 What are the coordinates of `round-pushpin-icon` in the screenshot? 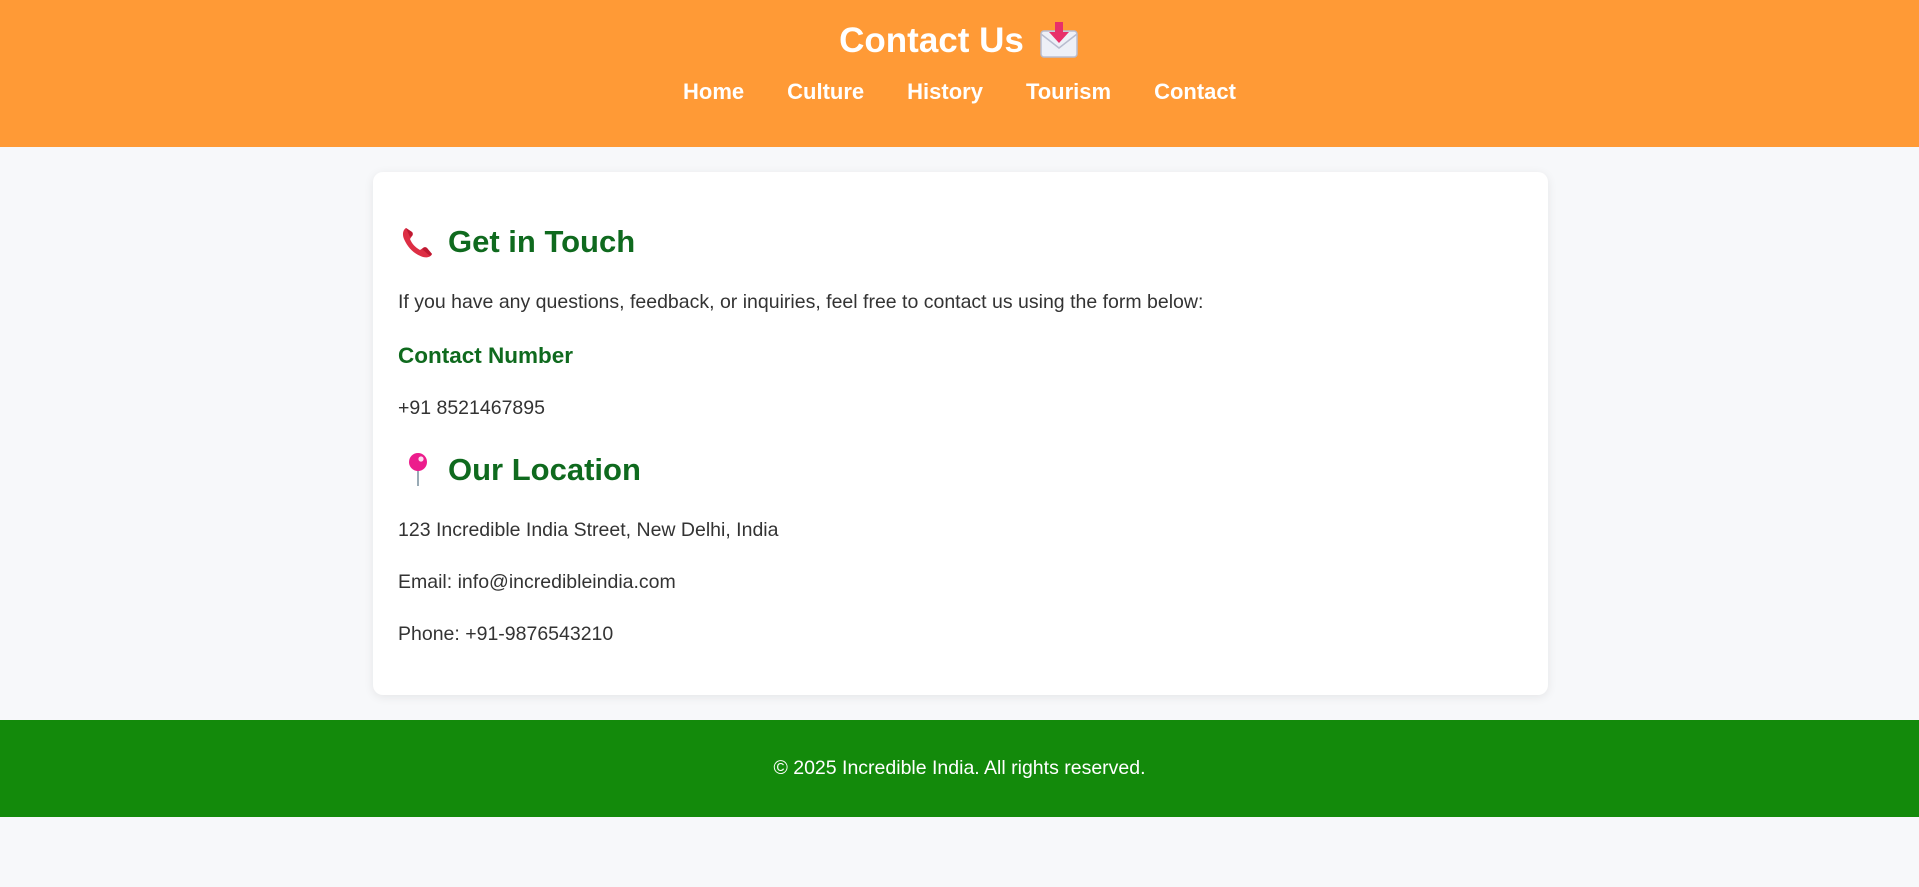 It's located at (418, 470).